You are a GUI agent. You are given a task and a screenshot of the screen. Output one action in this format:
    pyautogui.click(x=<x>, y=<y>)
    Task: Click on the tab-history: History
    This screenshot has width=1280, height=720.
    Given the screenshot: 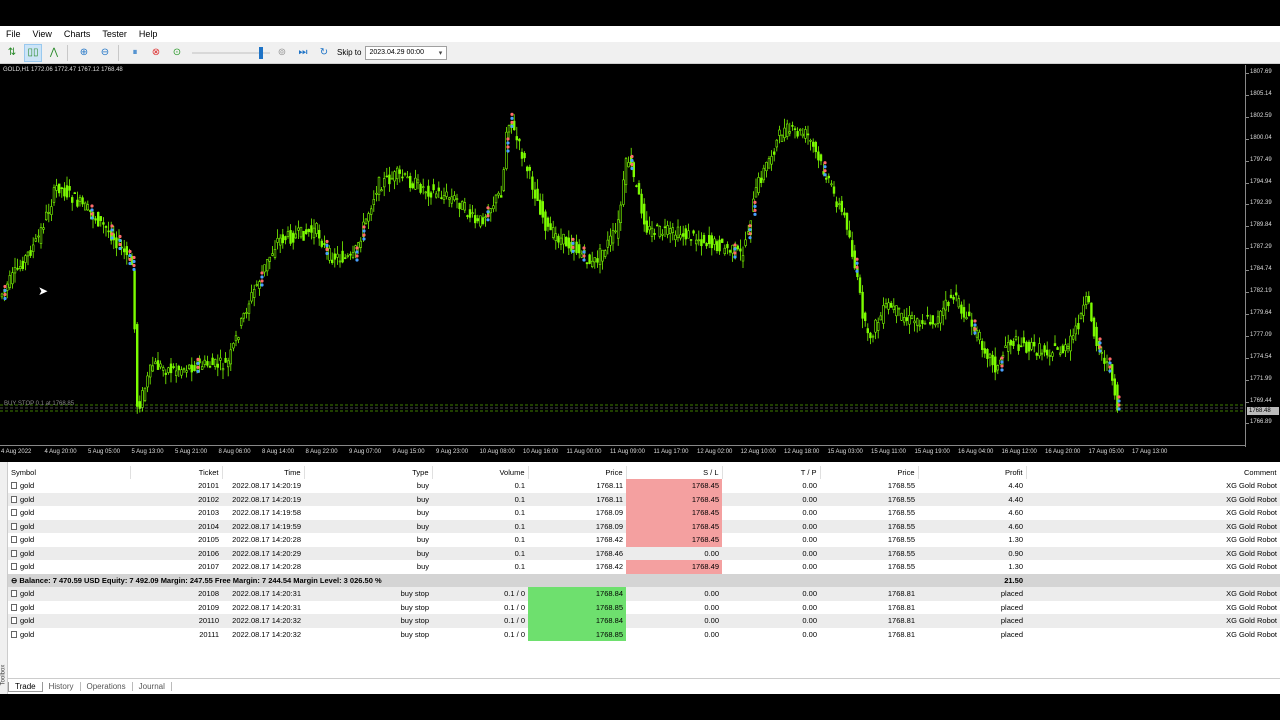 What is the action you would take?
    pyautogui.click(x=62, y=686)
    